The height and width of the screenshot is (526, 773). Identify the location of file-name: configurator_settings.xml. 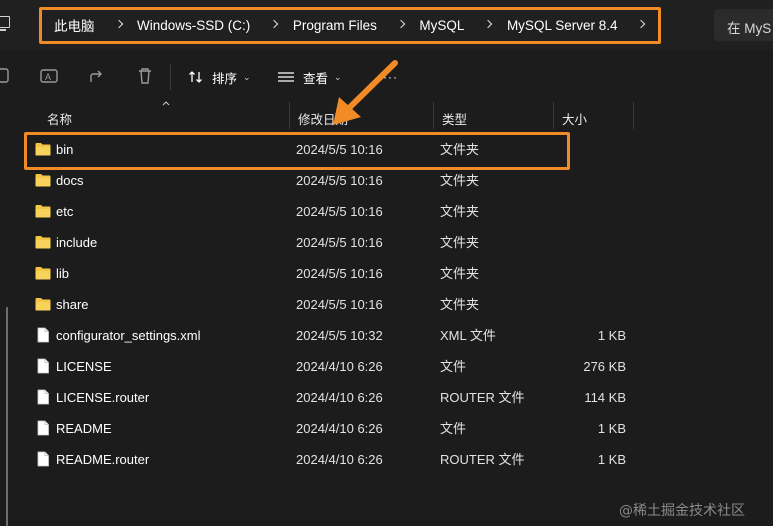
(128, 335).